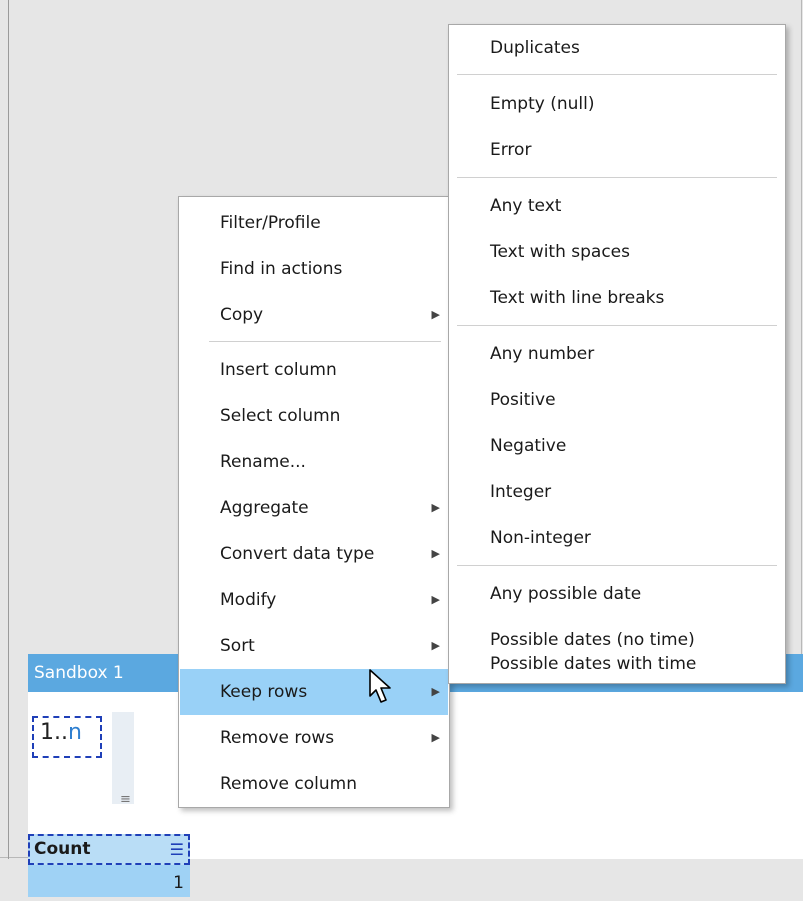 Image resolution: width=803 pixels, height=901 pixels. I want to click on submenu-item-label: Non-integer, so click(540, 538).